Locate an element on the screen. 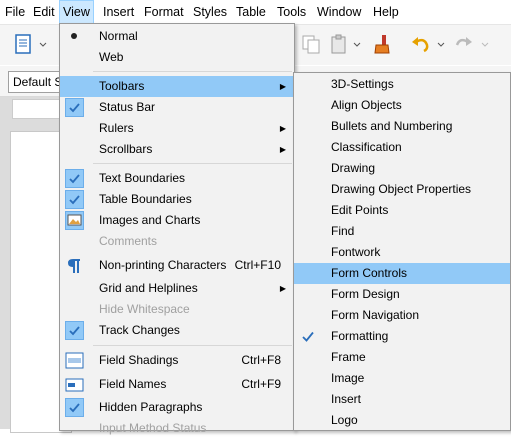 This screenshot has height=439, width=511. redo-icon is located at coordinates (463, 44).